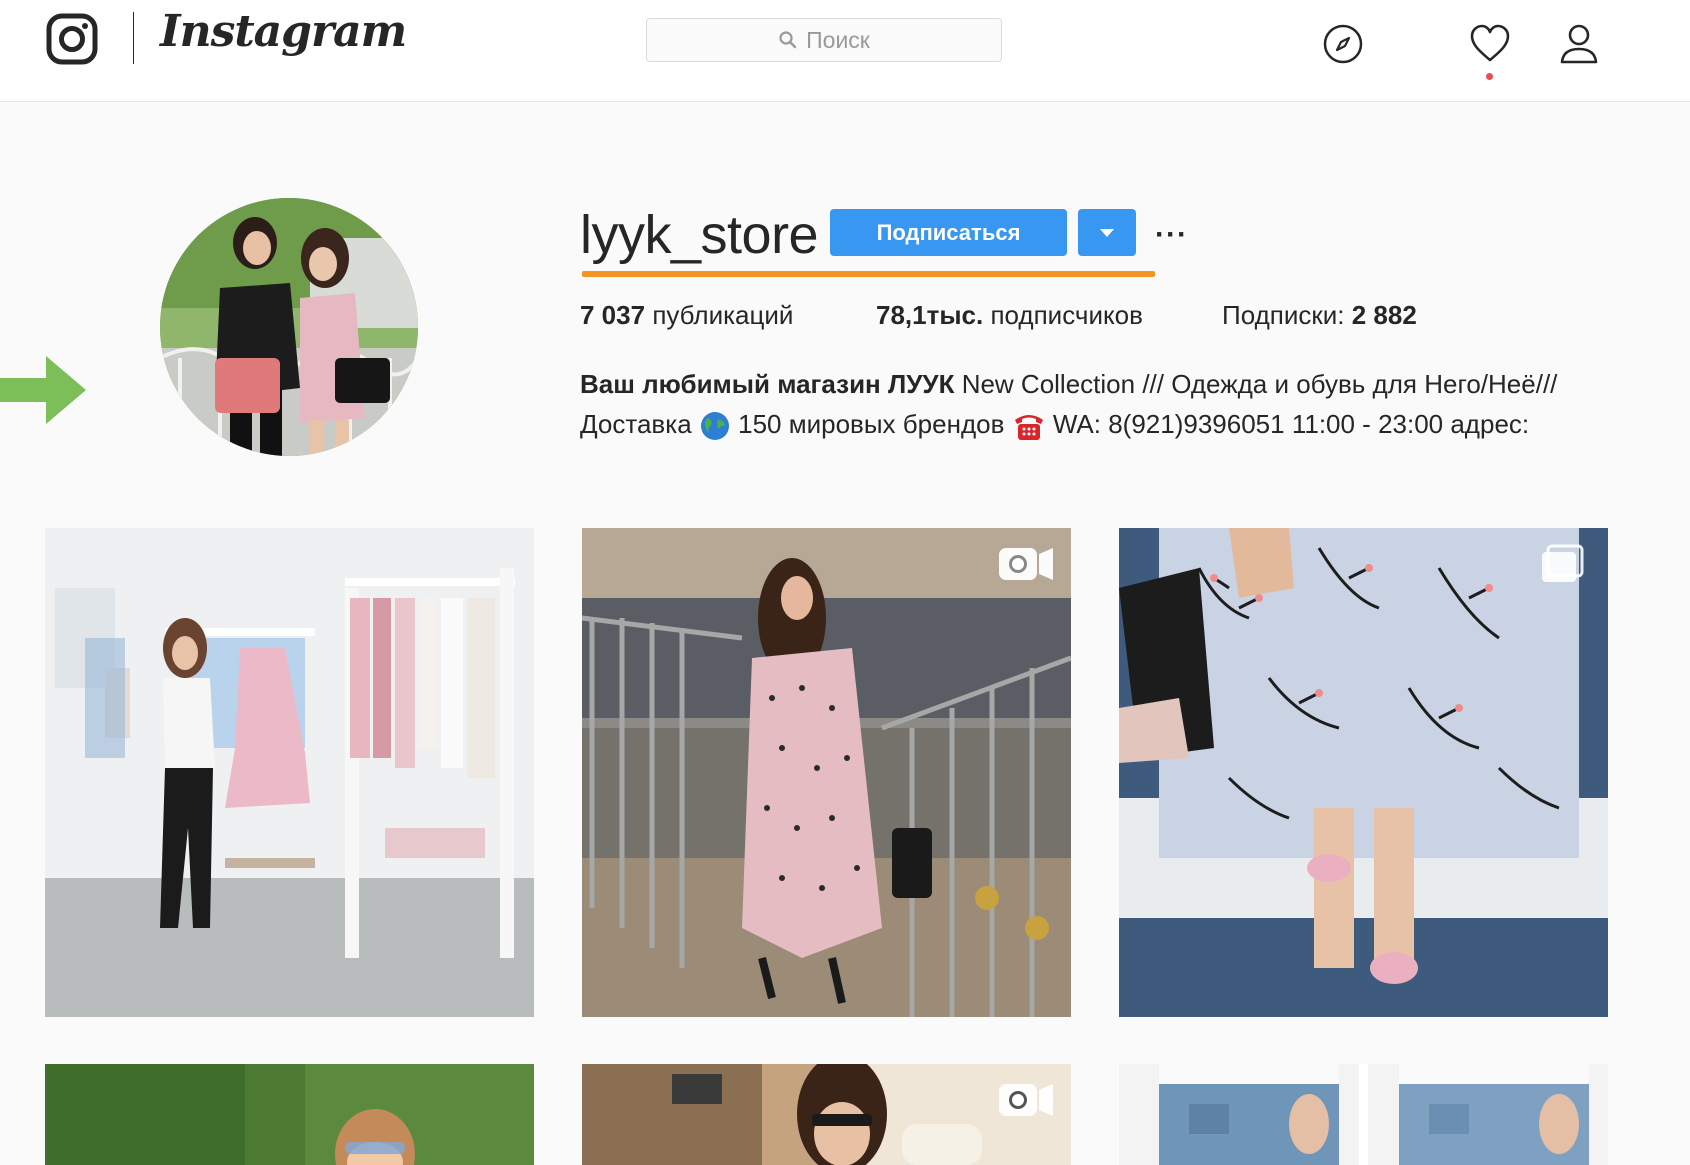 The height and width of the screenshot is (1165, 1690). What do you see at coordinates (948, 232) in the screenshot?
I see `follow-button: Подписаться` at bounding box center [948, 232].